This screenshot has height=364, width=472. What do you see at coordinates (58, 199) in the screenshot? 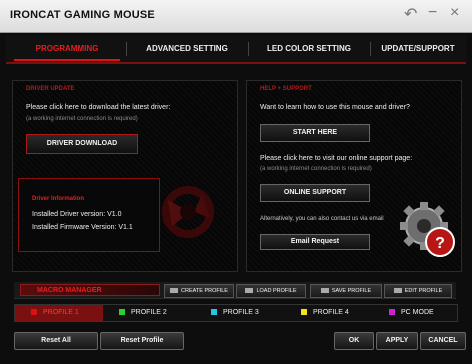
I see `driver-info-title: Driver Information` at bounding box center [58, 199].